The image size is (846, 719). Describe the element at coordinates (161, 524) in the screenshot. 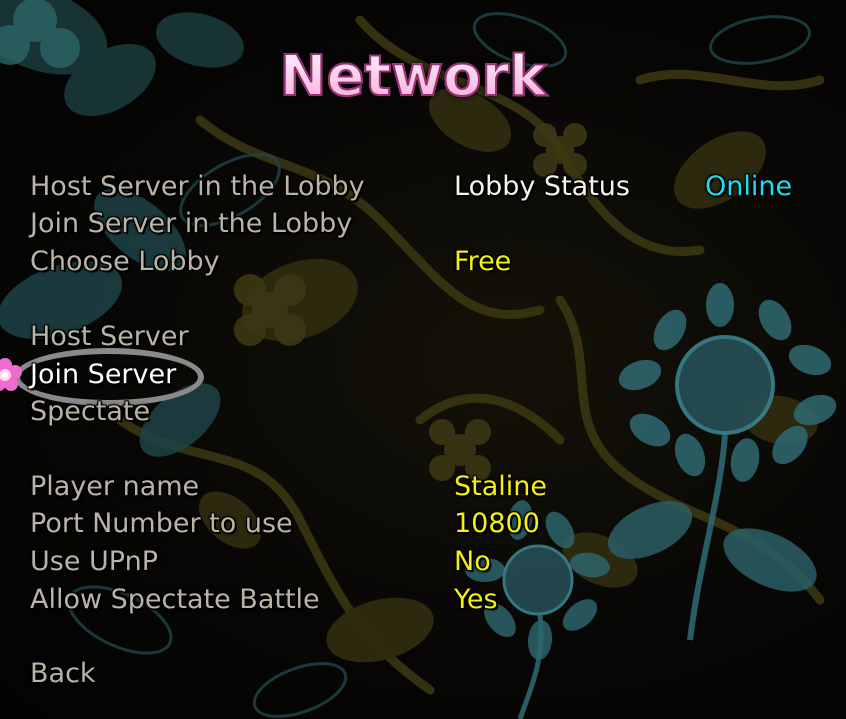

I see `setting-port-label: Port Number to use` at that location.